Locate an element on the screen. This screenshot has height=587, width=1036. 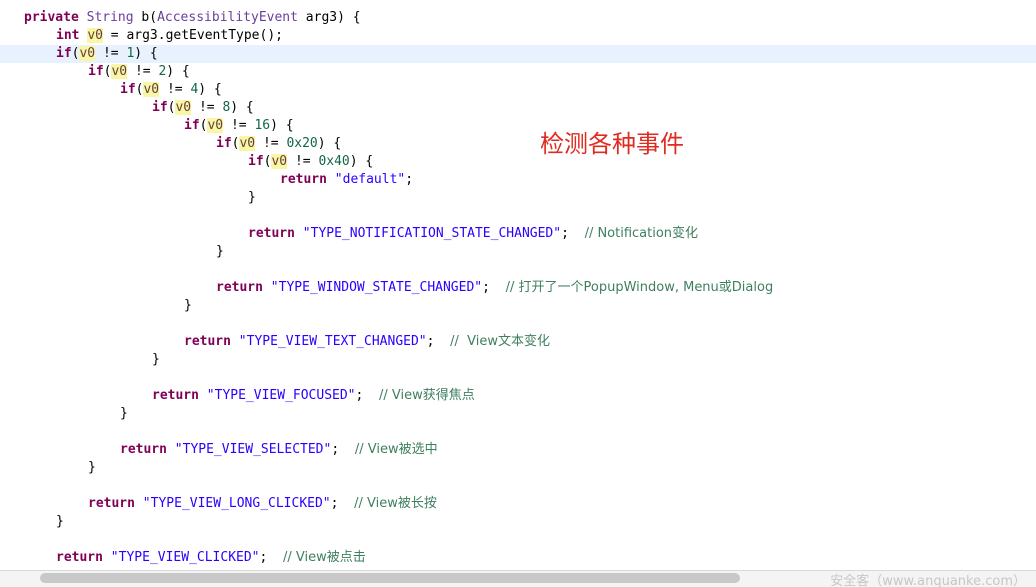
string-literal: "TYPE_WINDOW_STATE_CHANGED" is located at coordinates (376, 287).